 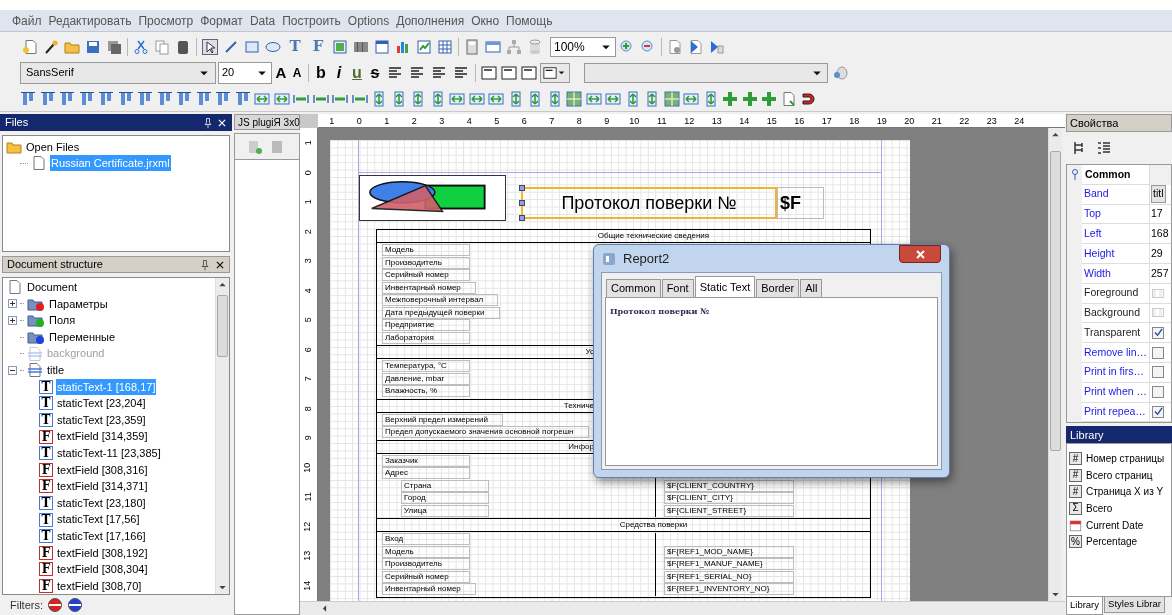 I want to click on panel-tab: Styles Librar, so click(x=1134, y=605).